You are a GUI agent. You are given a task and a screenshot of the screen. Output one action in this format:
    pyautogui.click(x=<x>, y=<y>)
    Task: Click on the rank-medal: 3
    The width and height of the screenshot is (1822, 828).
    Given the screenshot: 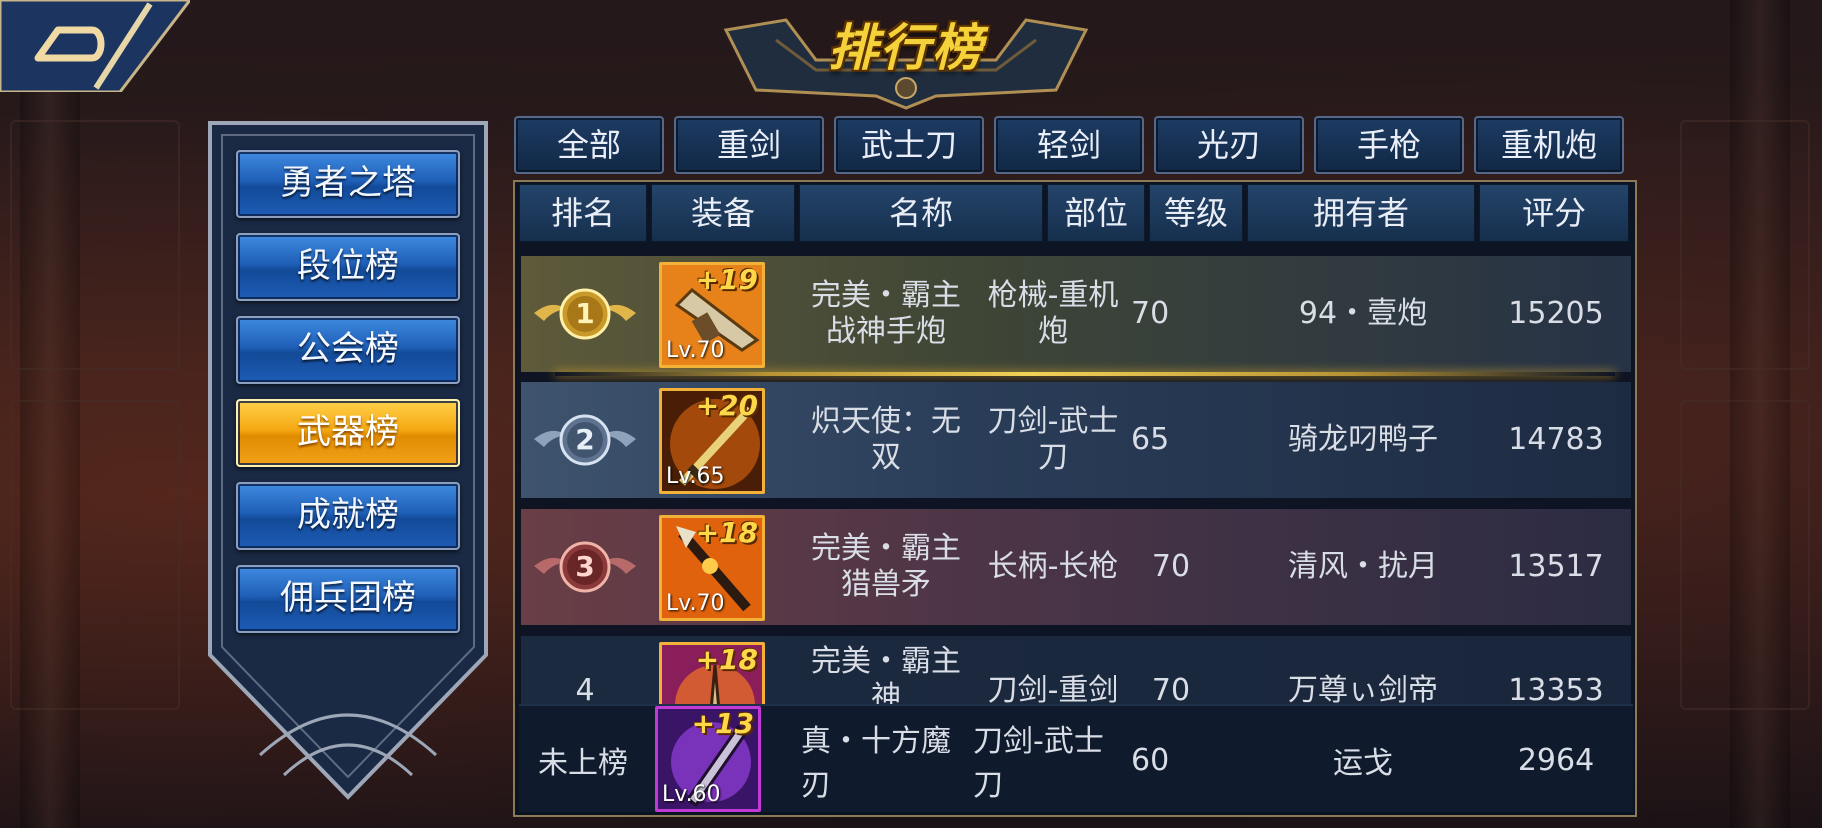 What is the action you would take?
    pyautogui.click(x=585, y=567)
    